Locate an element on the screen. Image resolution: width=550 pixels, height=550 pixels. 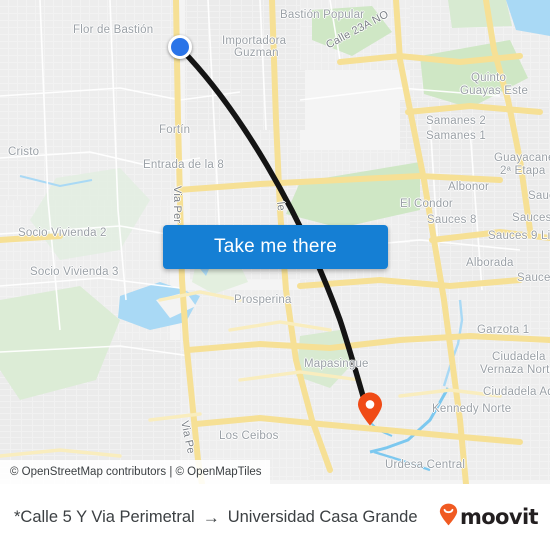
take-me-there-button: Take me there is located at coordinates (275, 247).